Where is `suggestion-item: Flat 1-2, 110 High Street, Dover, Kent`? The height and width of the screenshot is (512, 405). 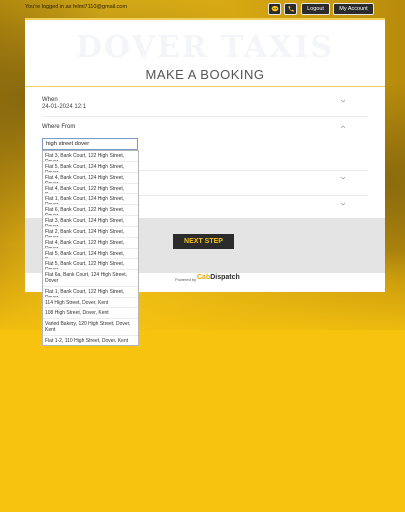
suggestion-item: Flat 1-2, 110 High Street, Dover, Kent is located at coordinates (90, 340).